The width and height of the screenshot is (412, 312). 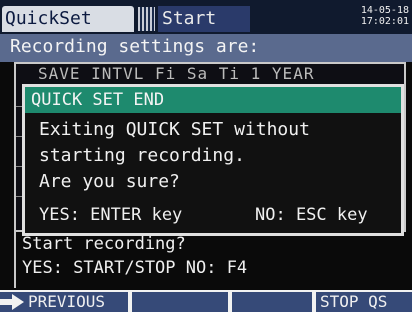 I want to click on arrow-right-icon, so click(x=12, y=302).